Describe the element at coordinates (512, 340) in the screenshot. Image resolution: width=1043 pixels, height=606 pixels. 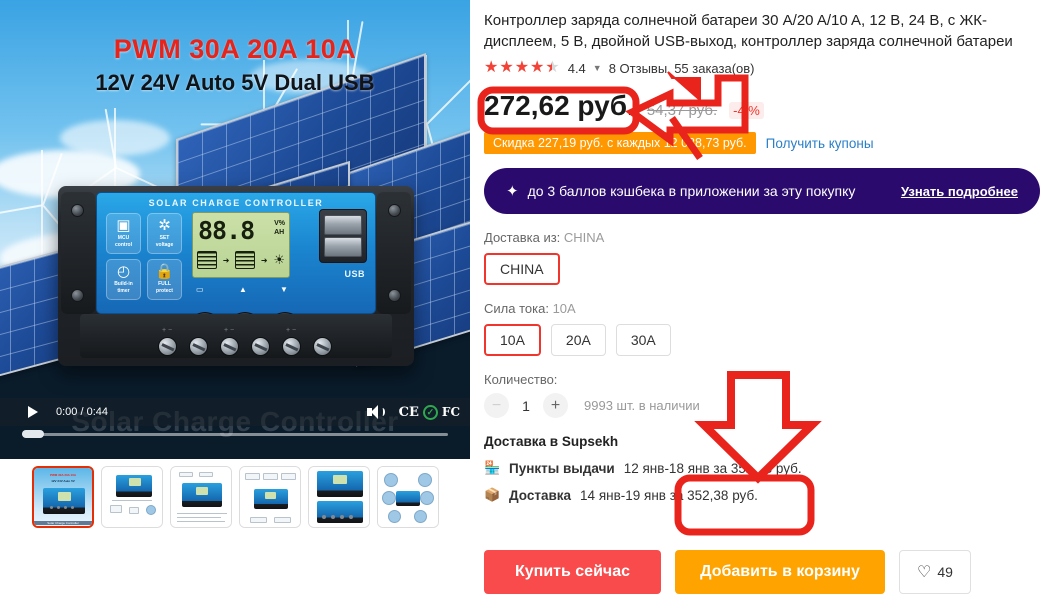
I see `current-chip-10a: 10A` at that location.